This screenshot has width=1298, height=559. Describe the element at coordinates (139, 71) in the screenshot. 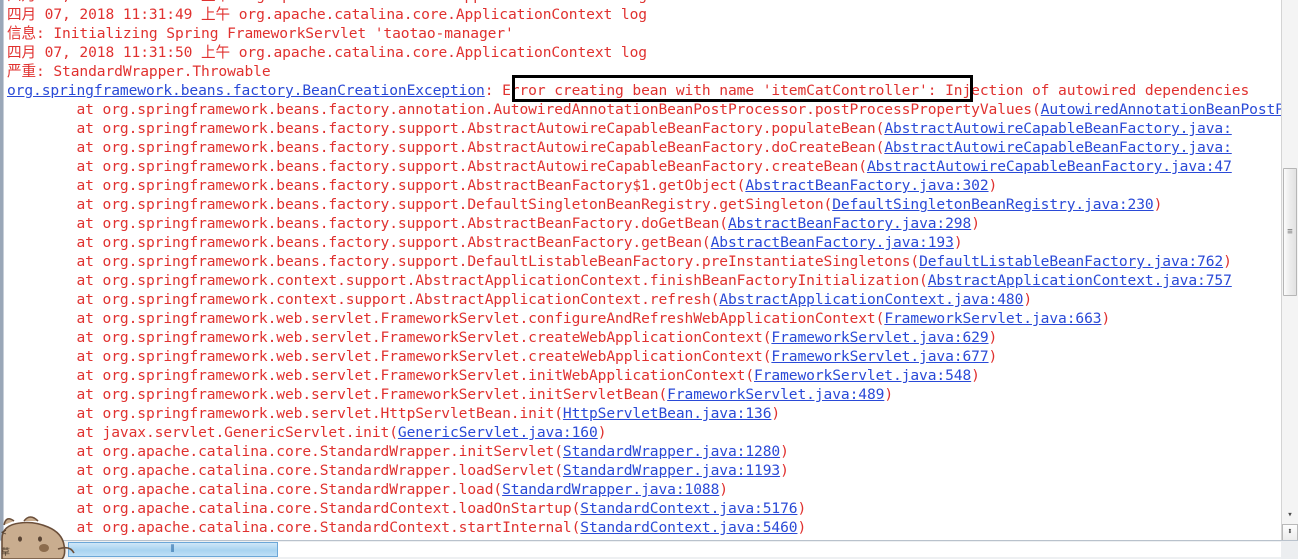

I see `log-line-text: 严重: StandardWrapper.Throwable` at that location.